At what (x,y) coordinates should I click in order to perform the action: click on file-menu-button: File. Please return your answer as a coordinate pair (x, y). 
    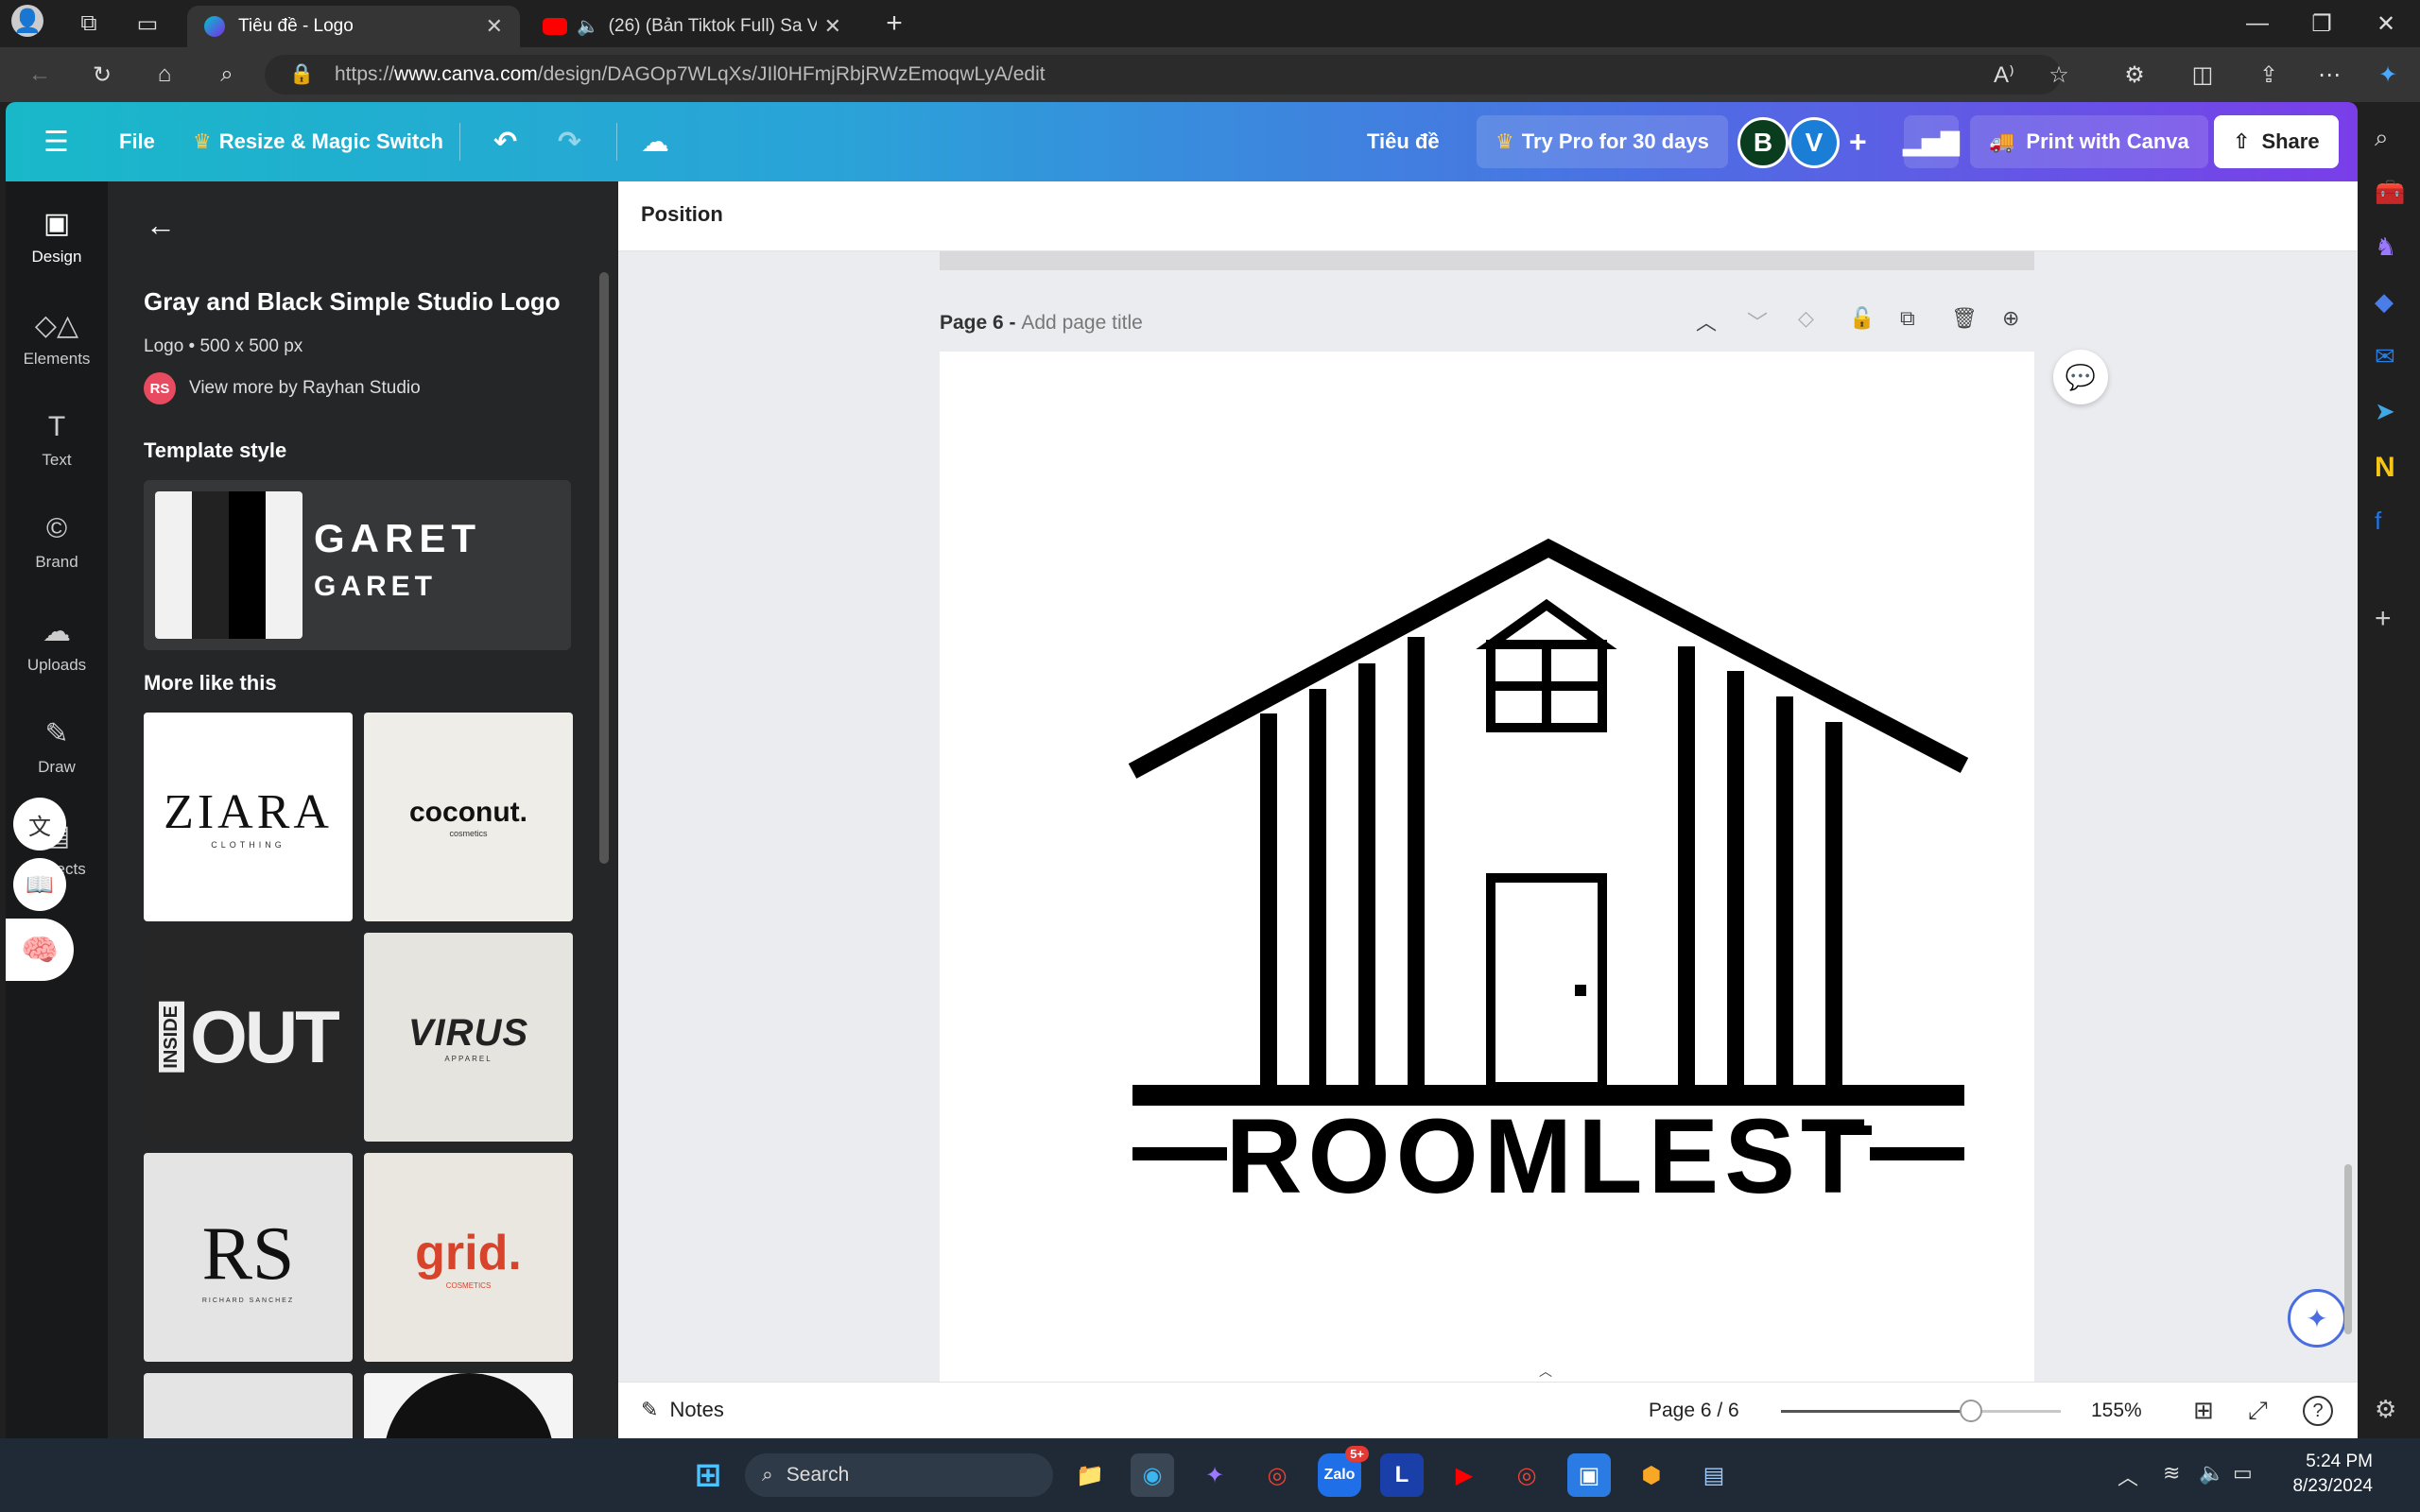
    Looking at the image, I should click on (137, 141).